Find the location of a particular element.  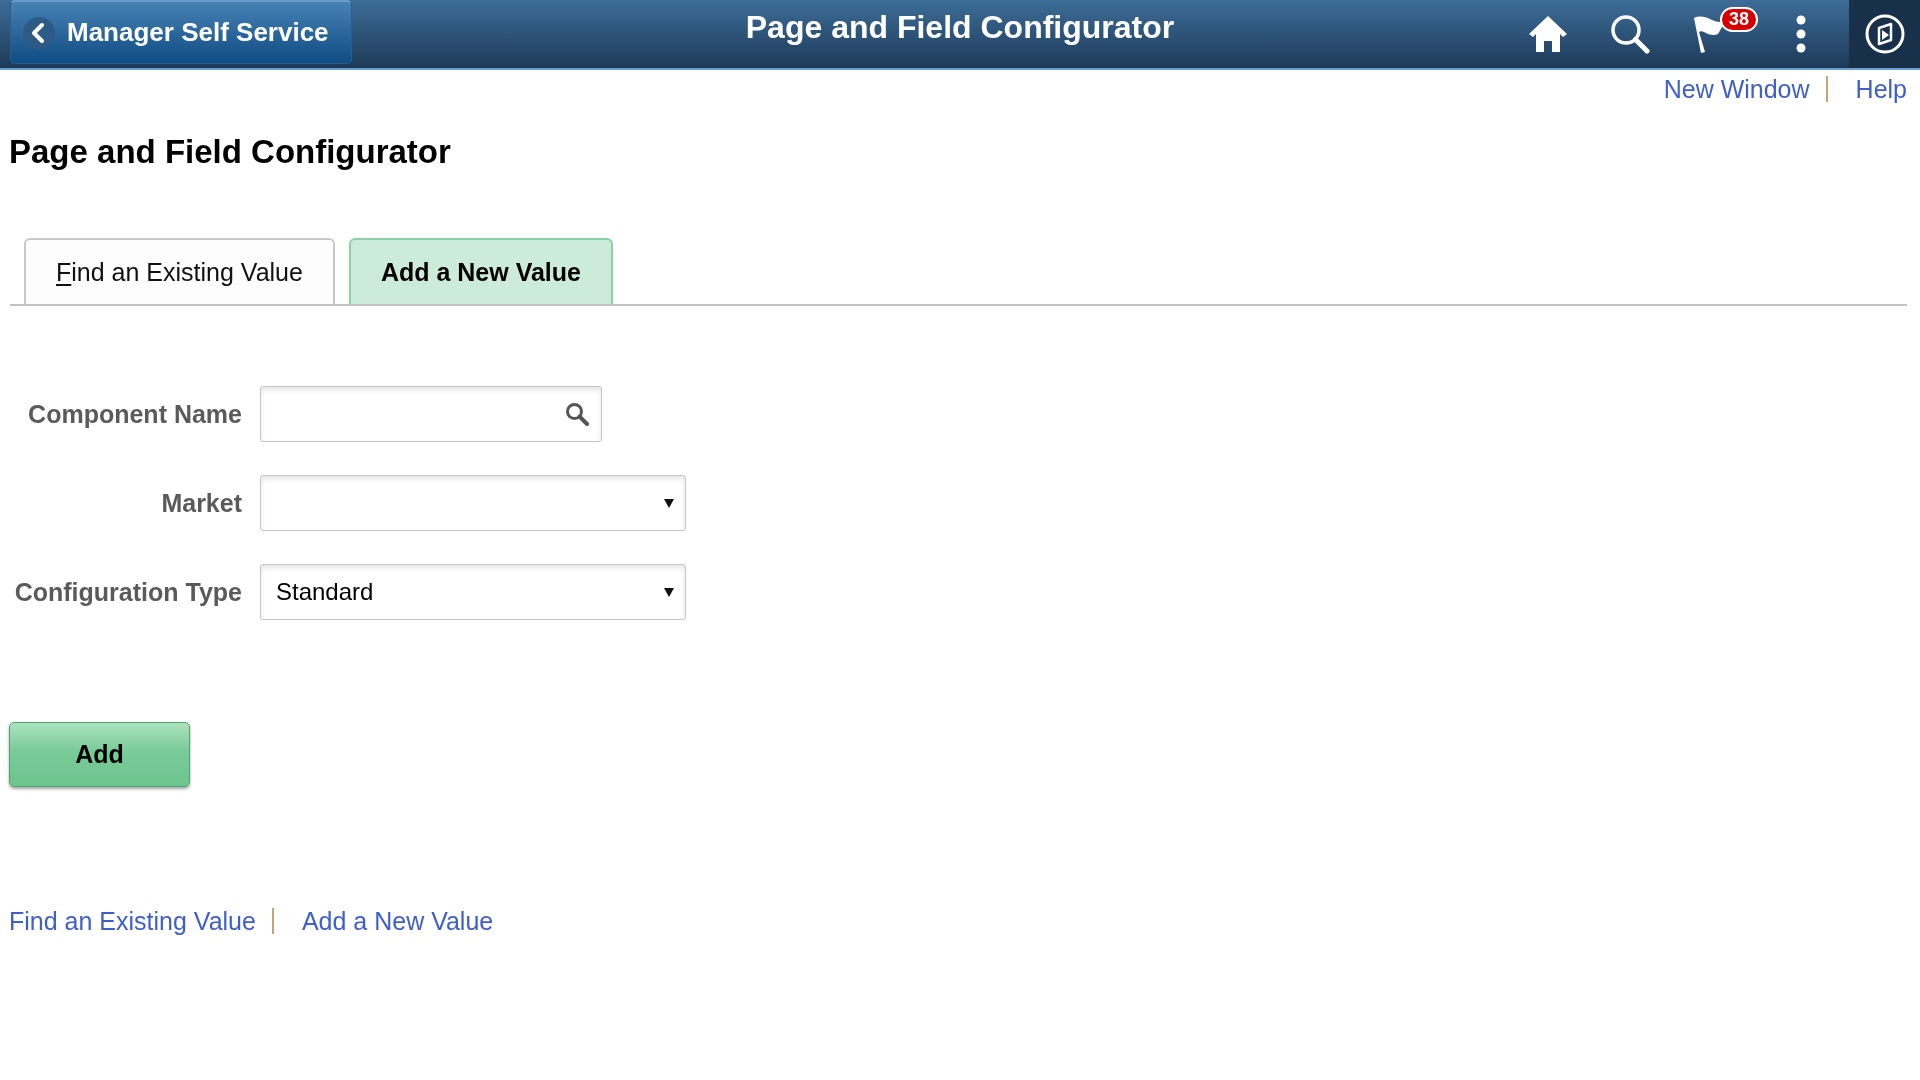

navbar-button is located at coordinates (1884, 34).